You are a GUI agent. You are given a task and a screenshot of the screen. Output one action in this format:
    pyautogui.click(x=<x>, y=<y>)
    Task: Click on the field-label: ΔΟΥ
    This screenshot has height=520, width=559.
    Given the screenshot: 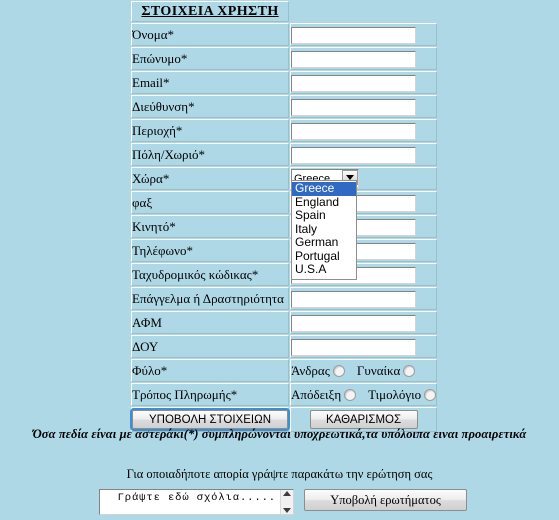 What is the action you would take?
    pyautogui.click(x=210, y=346)
    